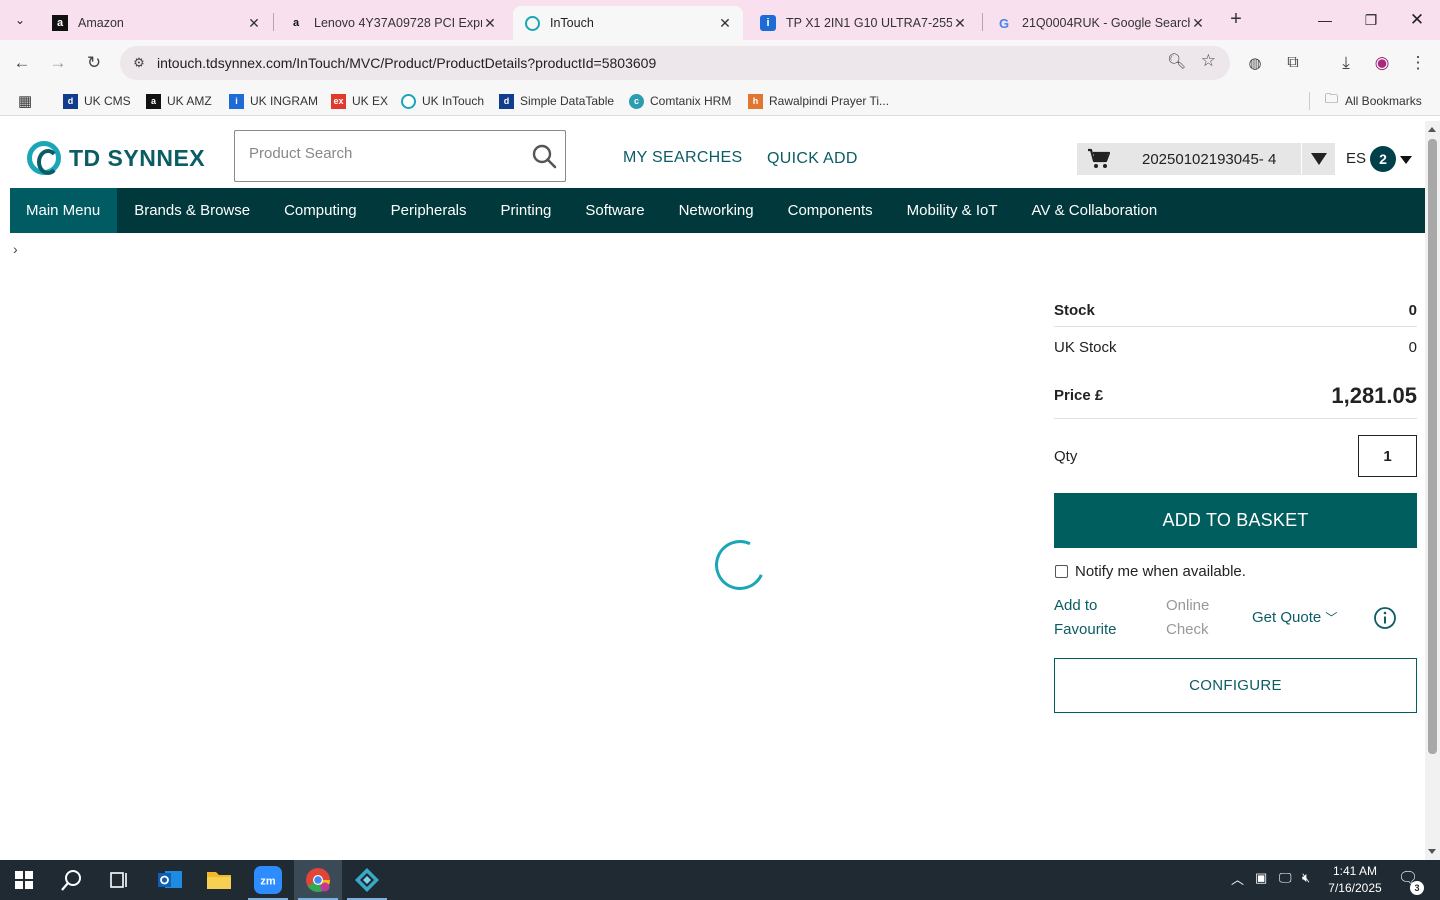 The image size is (1440, 900). What do you see at coordinates (170, 880) in the screenshot?
I see `outlook-icon` at bounding box center [170, 880].